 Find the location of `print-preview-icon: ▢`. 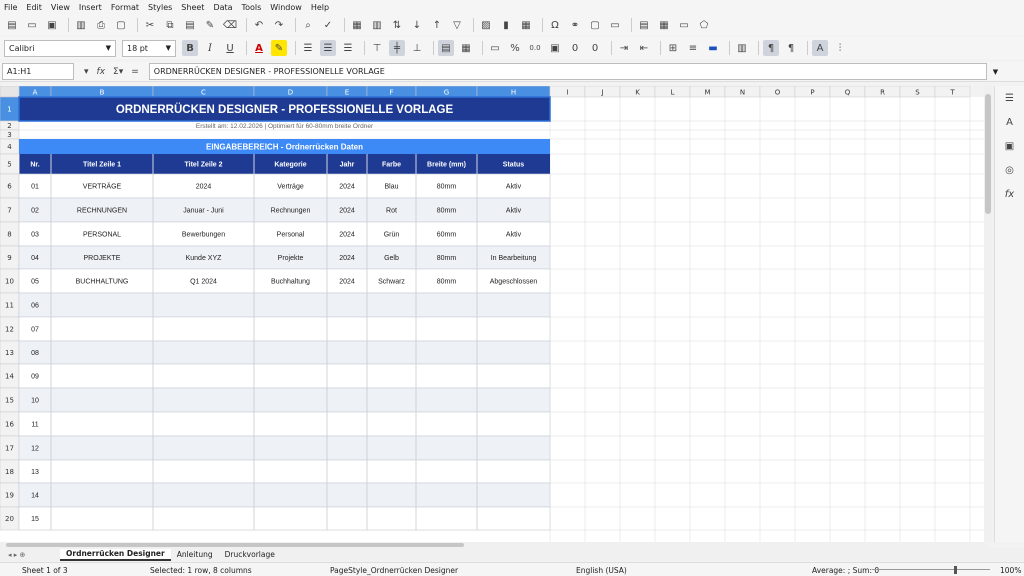

print-preview-icon: ▢ is located at coordinates (121, 25).